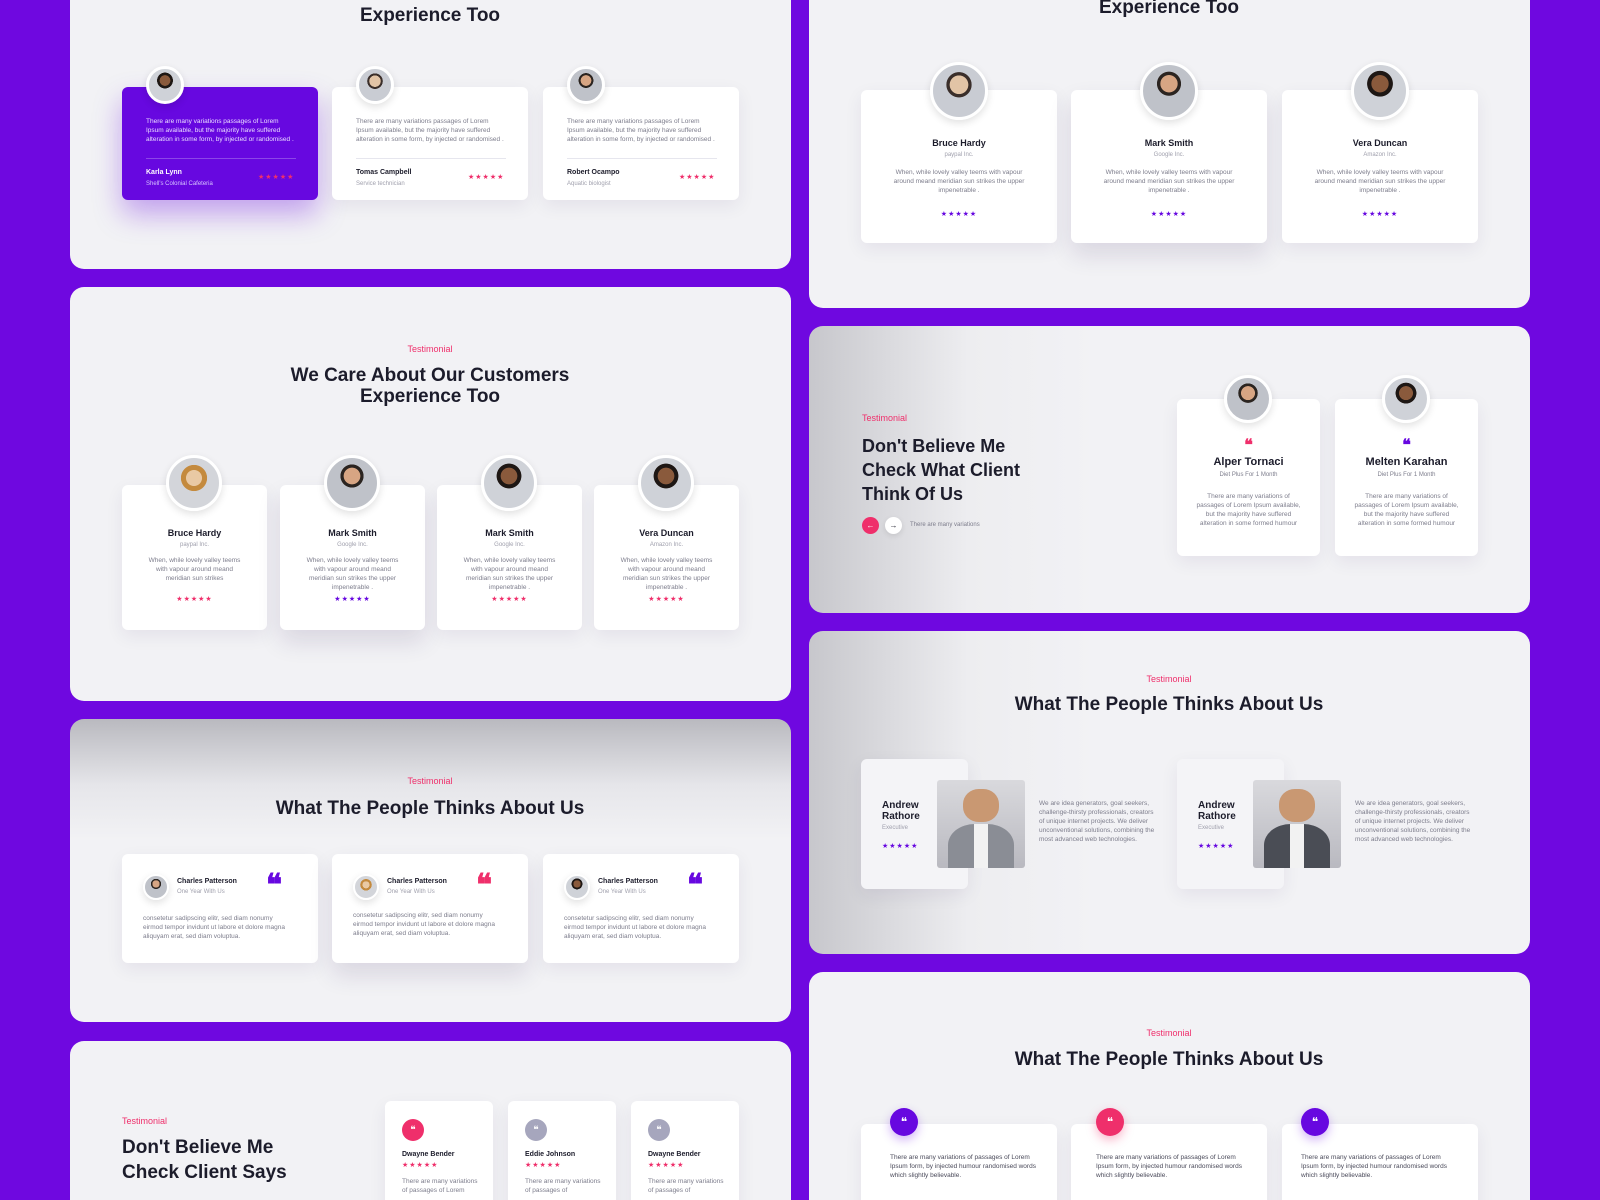 This screenshot has width=1600, height=1200. Describe the element at coordinates (1169, 9) in the screenshot. I see `section-title: Experience Too` at that location.